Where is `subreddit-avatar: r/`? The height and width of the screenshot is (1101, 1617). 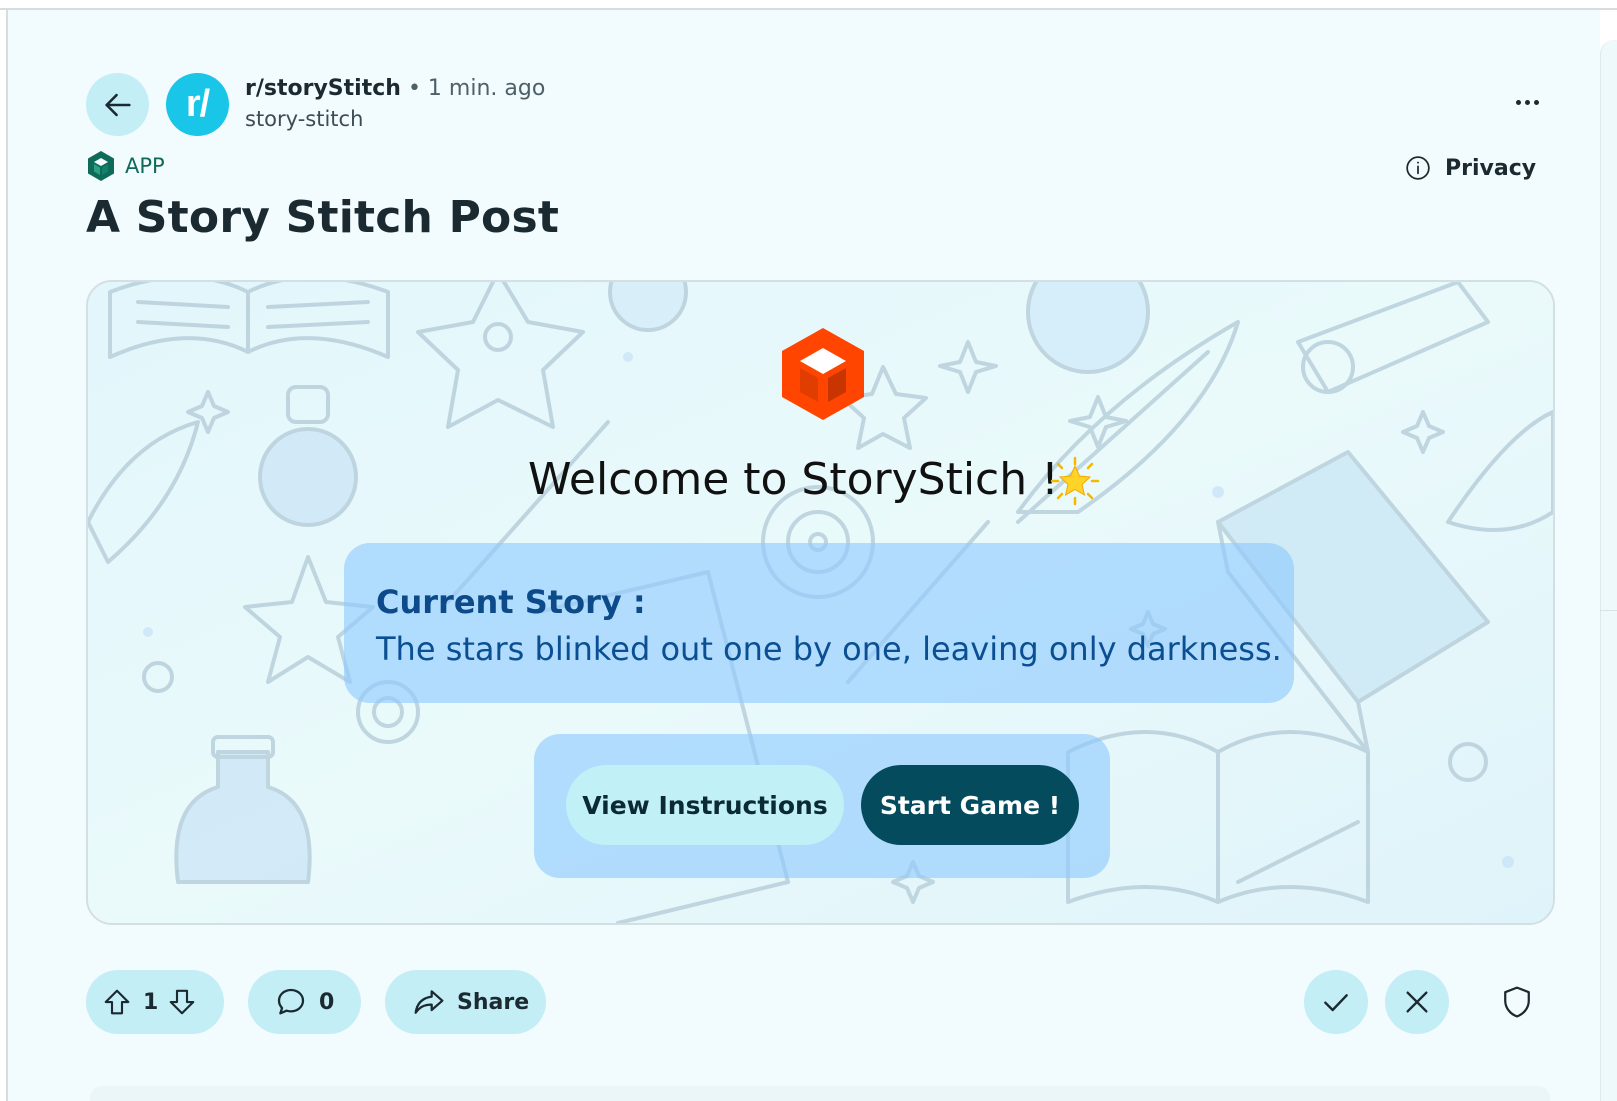
subreddit-avatar: r/ is located at coordinates (197, 104).